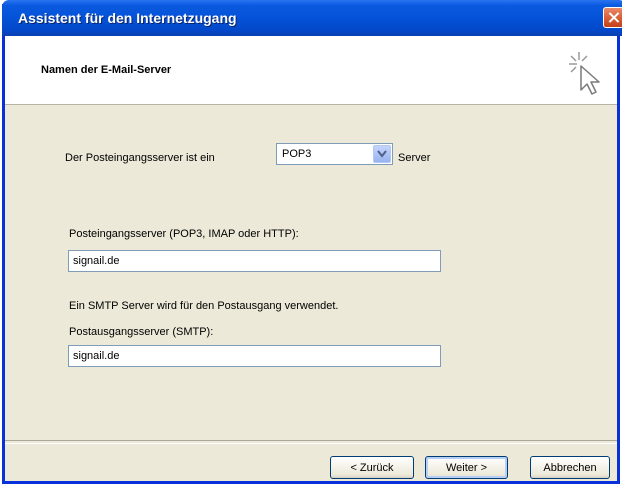 This screenshot has width=622, height=488. I want to click on incoming-server-input, so click(254, 261).